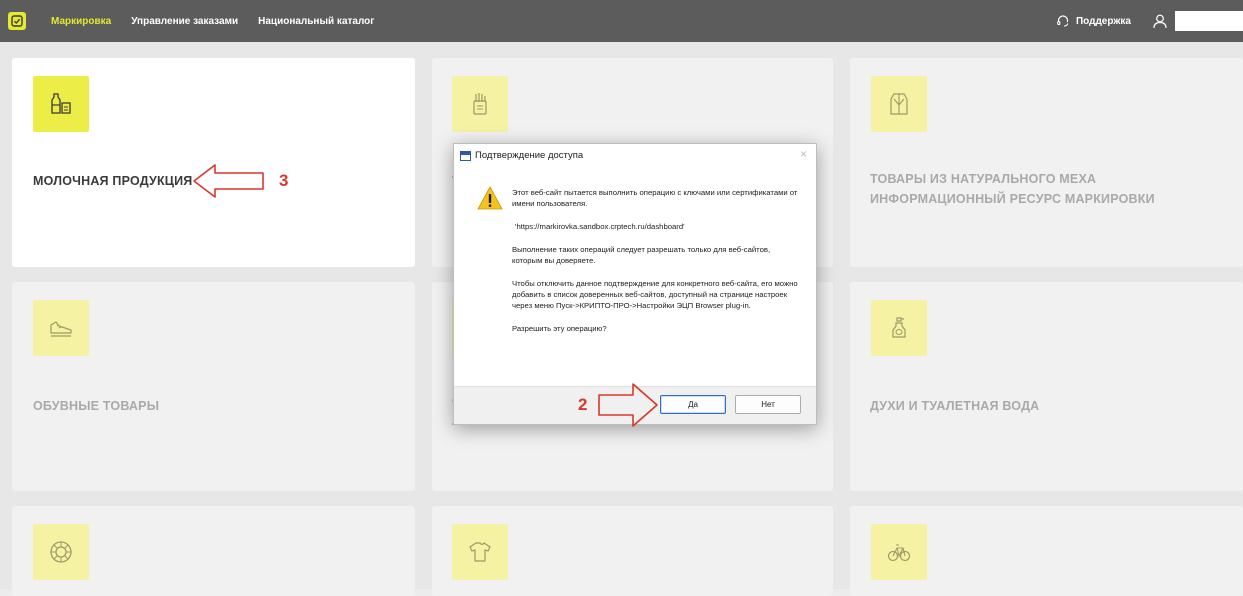 This screenshot has width=1243, height=596. I want to click on category-title: ОБУВНЫЕ ТОВАРЫ, so click(96, 406).